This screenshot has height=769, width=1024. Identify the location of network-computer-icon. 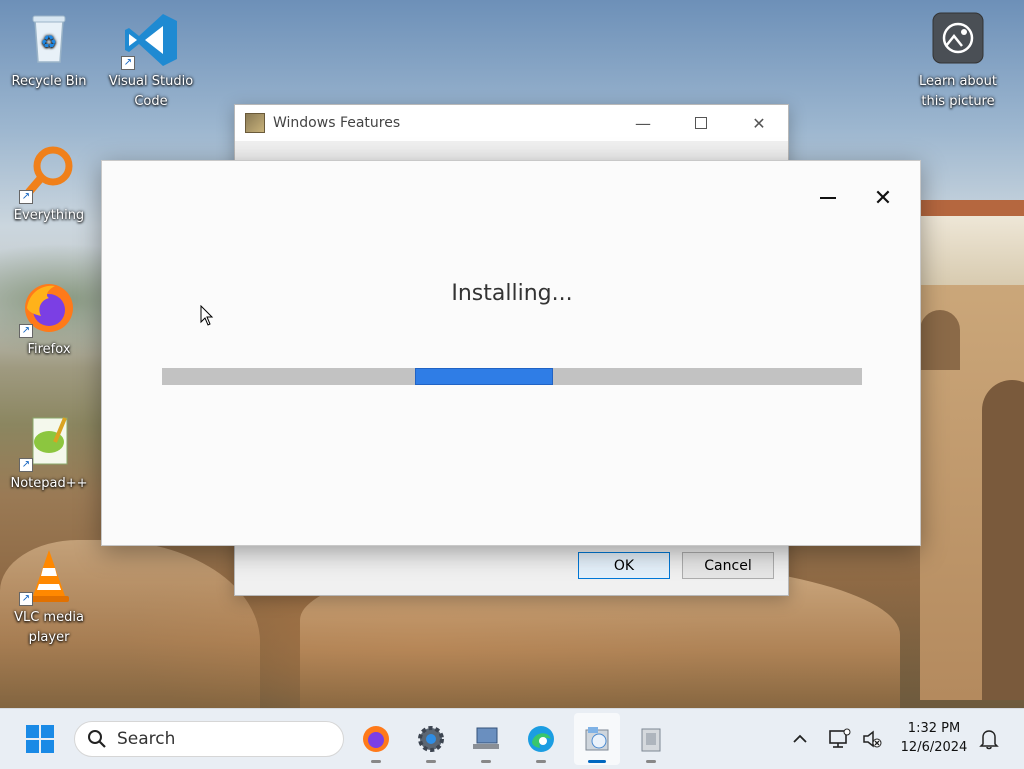
(486, 738).